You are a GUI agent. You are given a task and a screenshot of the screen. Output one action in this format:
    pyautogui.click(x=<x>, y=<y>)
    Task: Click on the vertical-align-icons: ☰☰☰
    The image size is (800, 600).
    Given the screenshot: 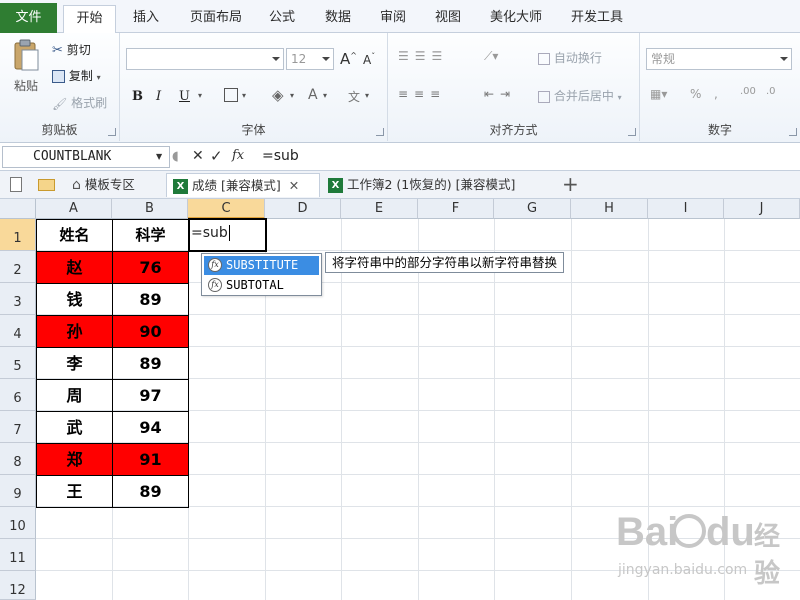 What is the action you would take?
    pyautogui.click(x=423, y=56)
    